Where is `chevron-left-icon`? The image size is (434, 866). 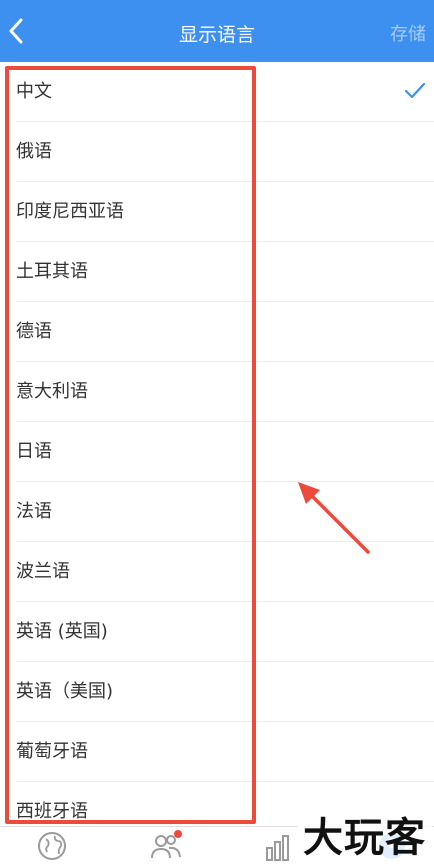
chevron-left-icon is located at coordinates (16, 31).